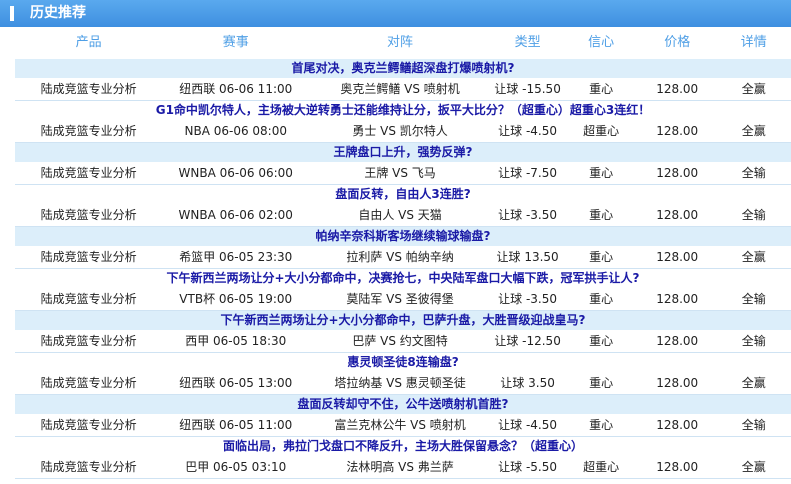 The image size is (791, 484). What do you see at coordinates (236, 341) in the screenshot?
I see `event-cell: 西甲 06-05 18:30` at bounding box center [236, 341].